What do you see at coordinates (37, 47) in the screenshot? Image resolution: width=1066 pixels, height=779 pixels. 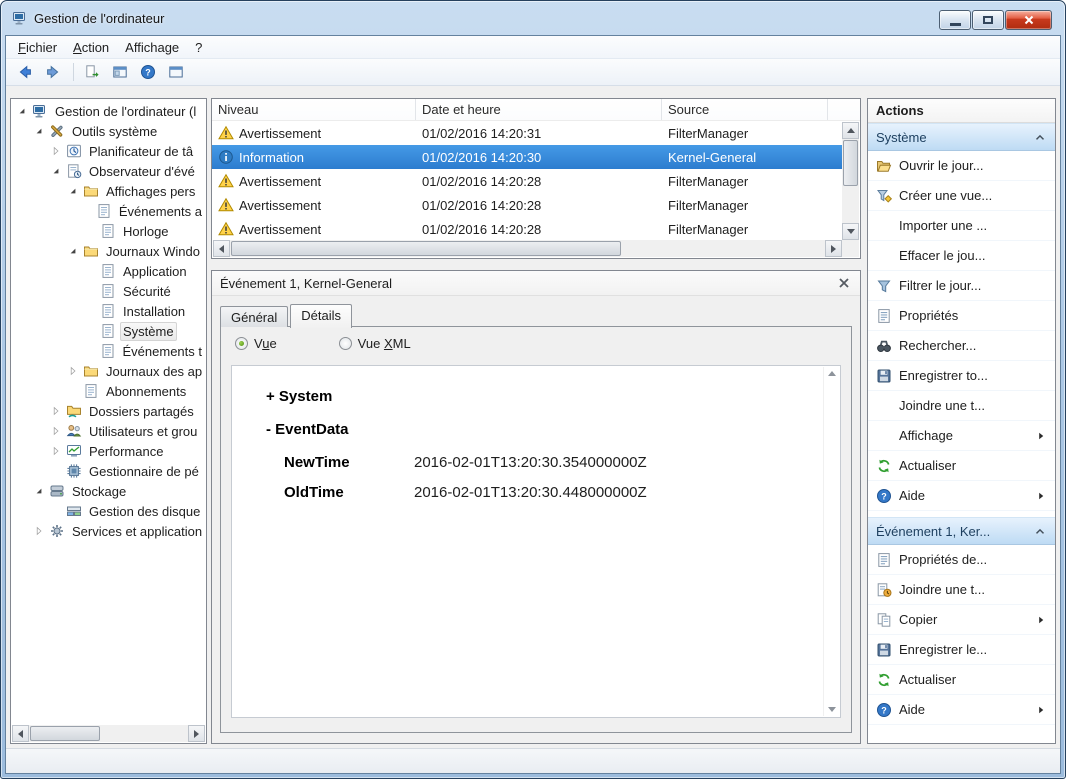 I see `menu-fichier: Fichier` at bounding box center [37, 47].